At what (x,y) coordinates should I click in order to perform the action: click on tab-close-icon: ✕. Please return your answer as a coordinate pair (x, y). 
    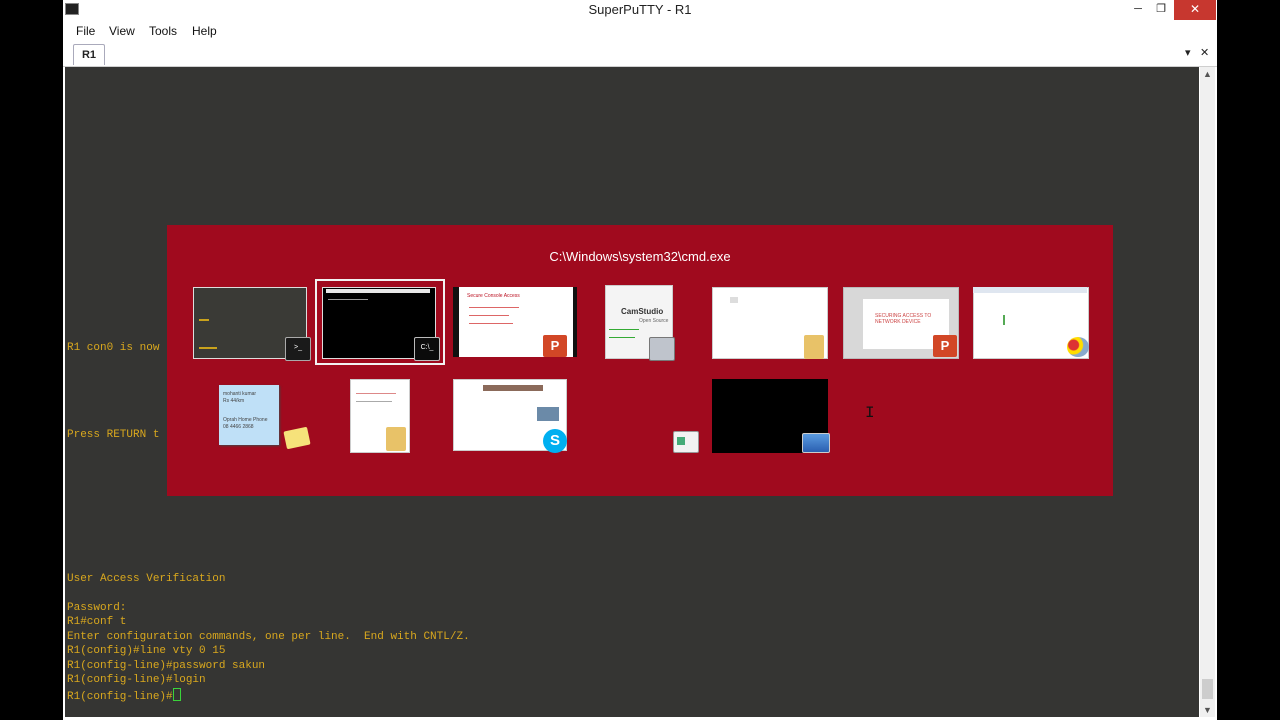
    Looking at the image, I should click on (1204, 52).